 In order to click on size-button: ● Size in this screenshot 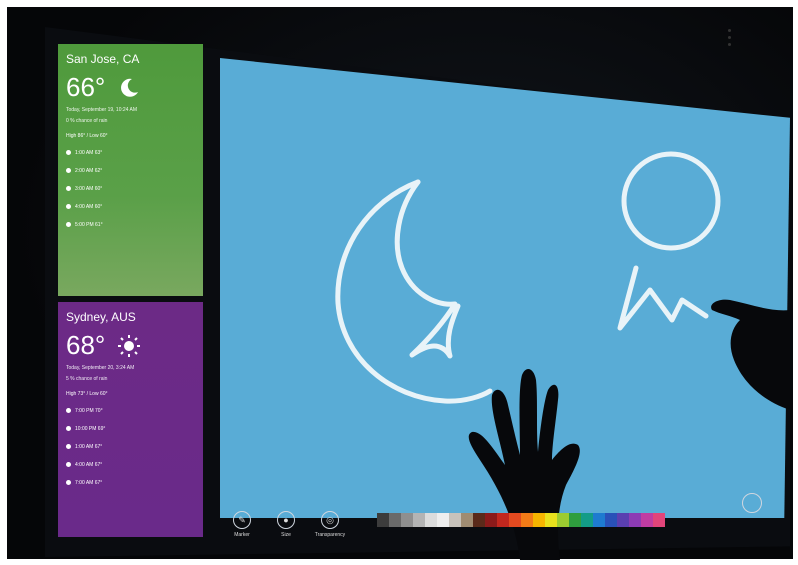, I will do `click(286, 524)`.